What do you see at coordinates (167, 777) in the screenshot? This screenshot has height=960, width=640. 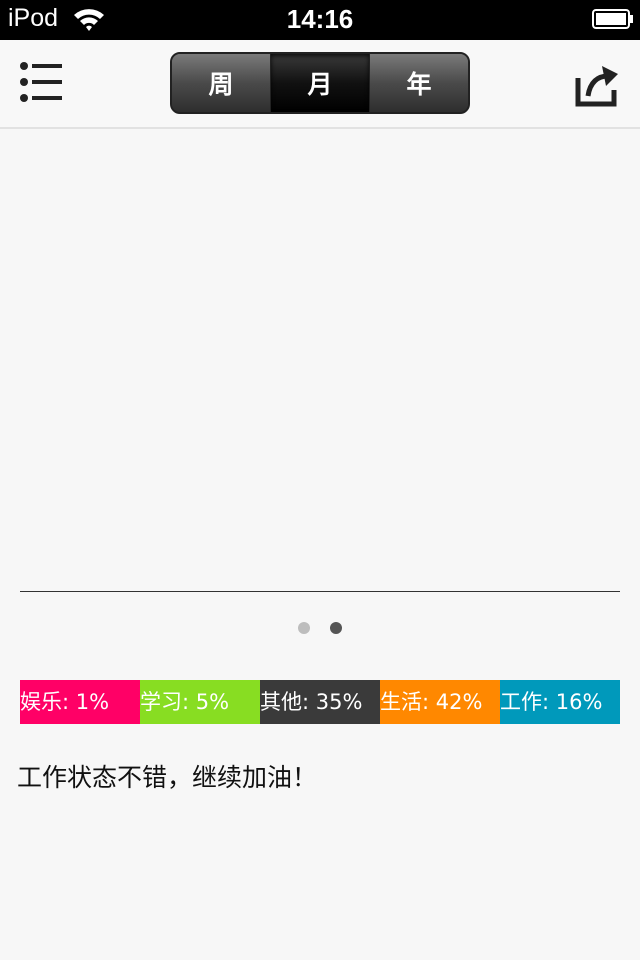 I see `summary-message: 工作状态不错，继续加油！` at bounding box center [167, 777].